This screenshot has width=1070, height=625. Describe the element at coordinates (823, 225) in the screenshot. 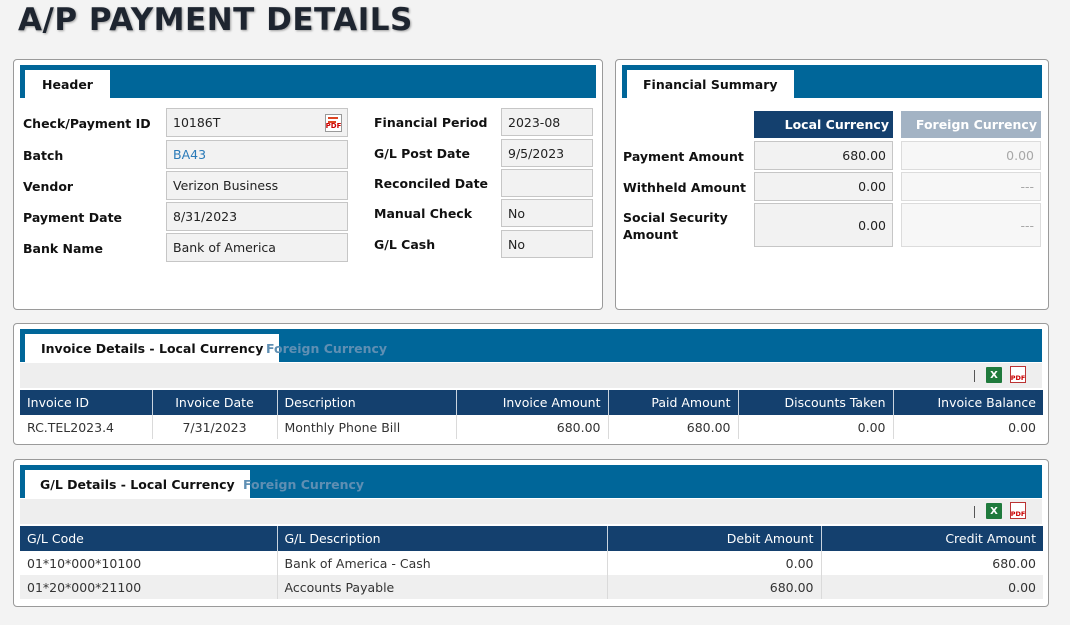

I see `social-security-local: 0.00` at that location.